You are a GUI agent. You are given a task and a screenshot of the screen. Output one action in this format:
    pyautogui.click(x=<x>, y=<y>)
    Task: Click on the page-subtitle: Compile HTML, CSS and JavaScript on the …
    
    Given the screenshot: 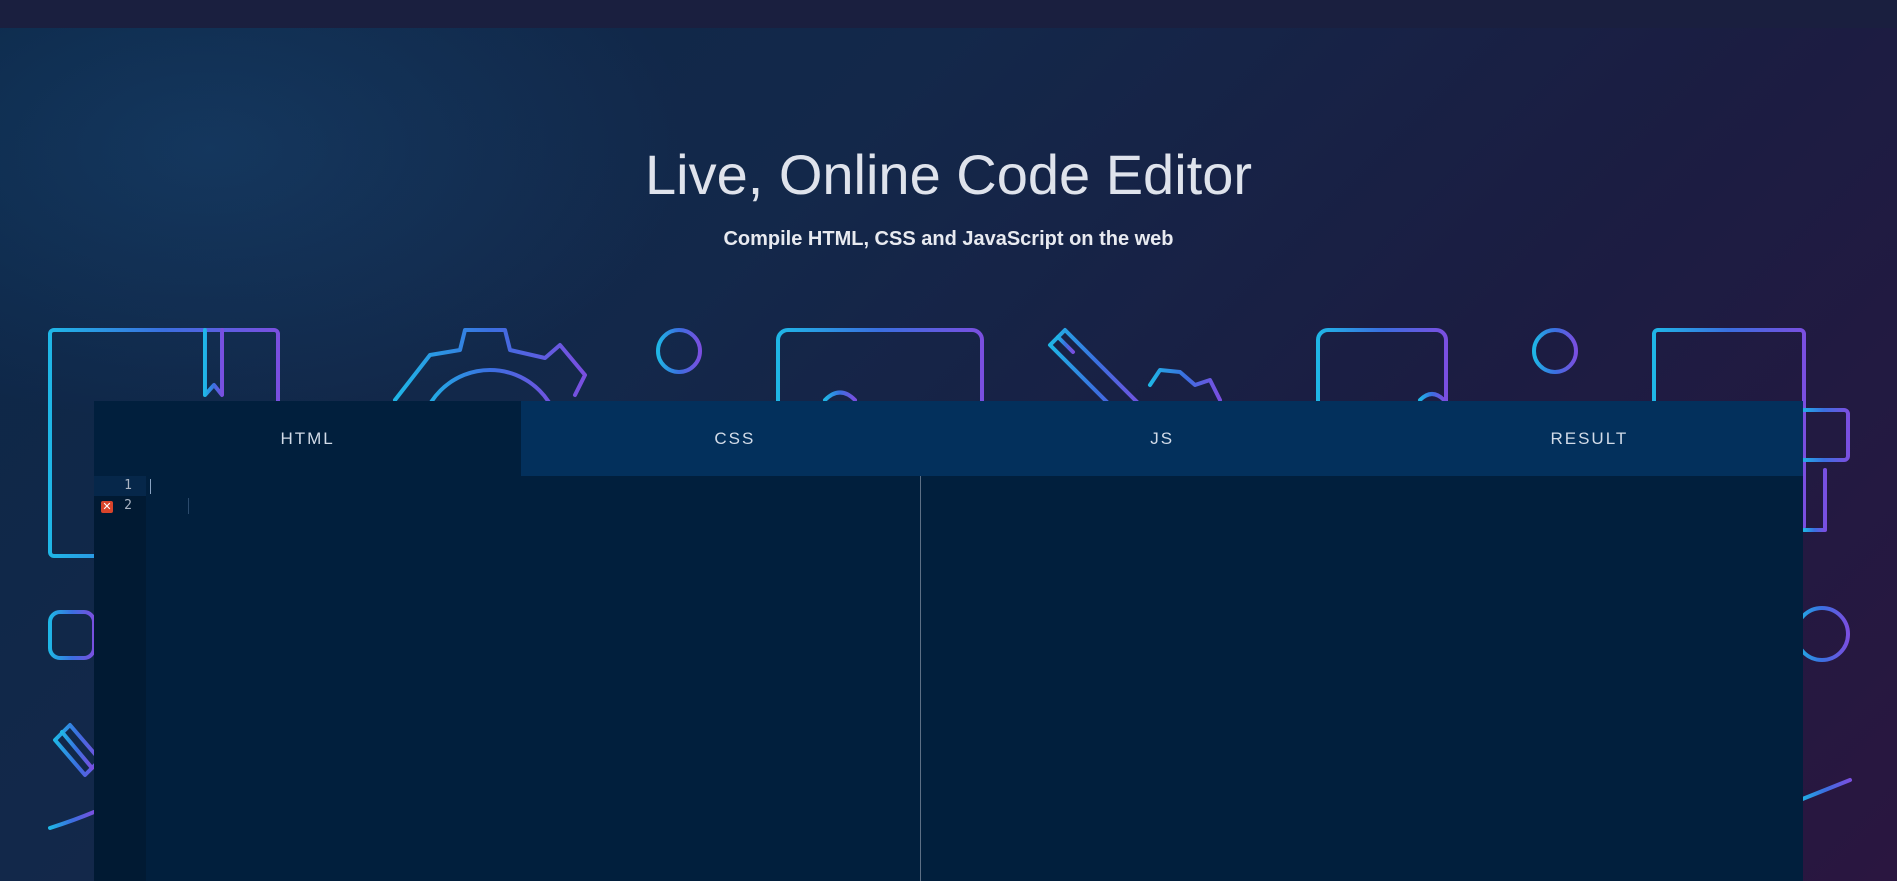 What is the action you would take?
    pyautogui.click(x=948, y=239)
    